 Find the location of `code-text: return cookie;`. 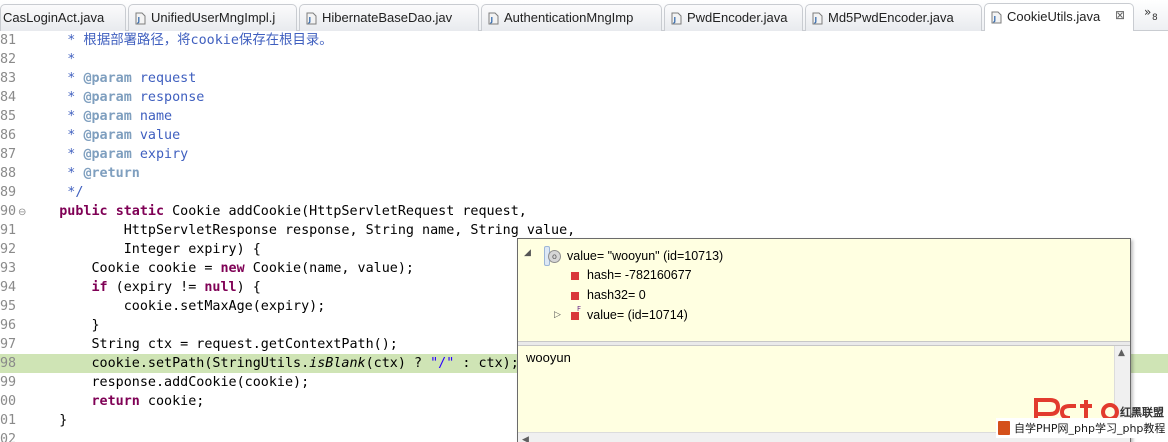

code-text: return cookie; is located at coordinates (116, 401).